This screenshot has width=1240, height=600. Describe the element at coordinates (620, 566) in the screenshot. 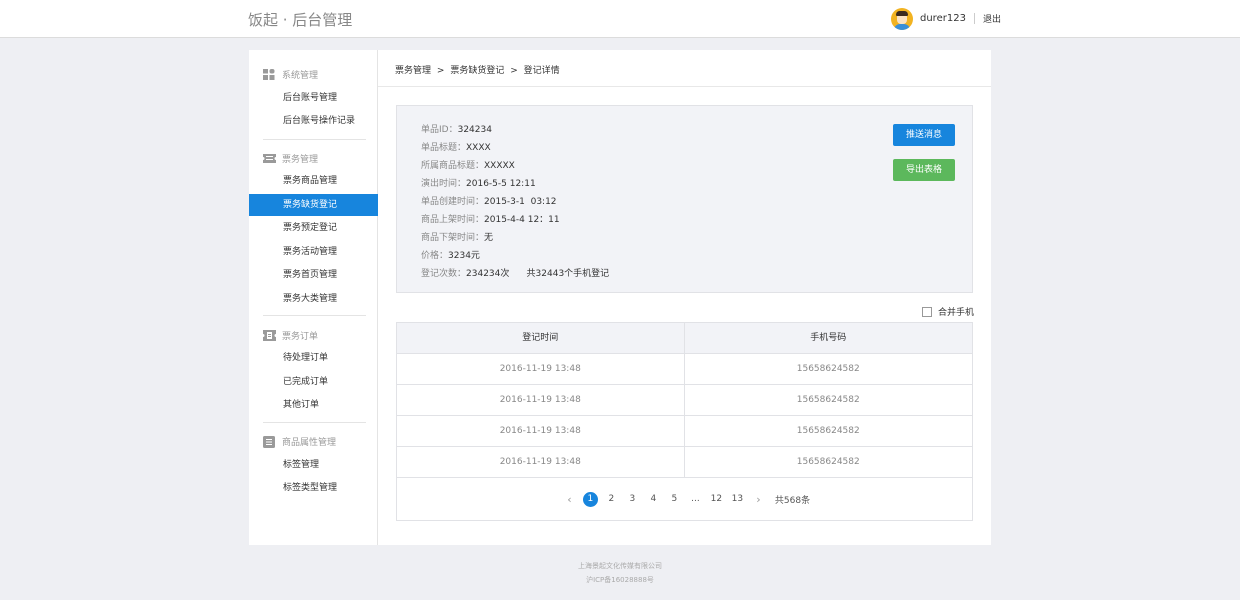

I see `footer-company: 上海景起文化传媒有限公司` at that location.